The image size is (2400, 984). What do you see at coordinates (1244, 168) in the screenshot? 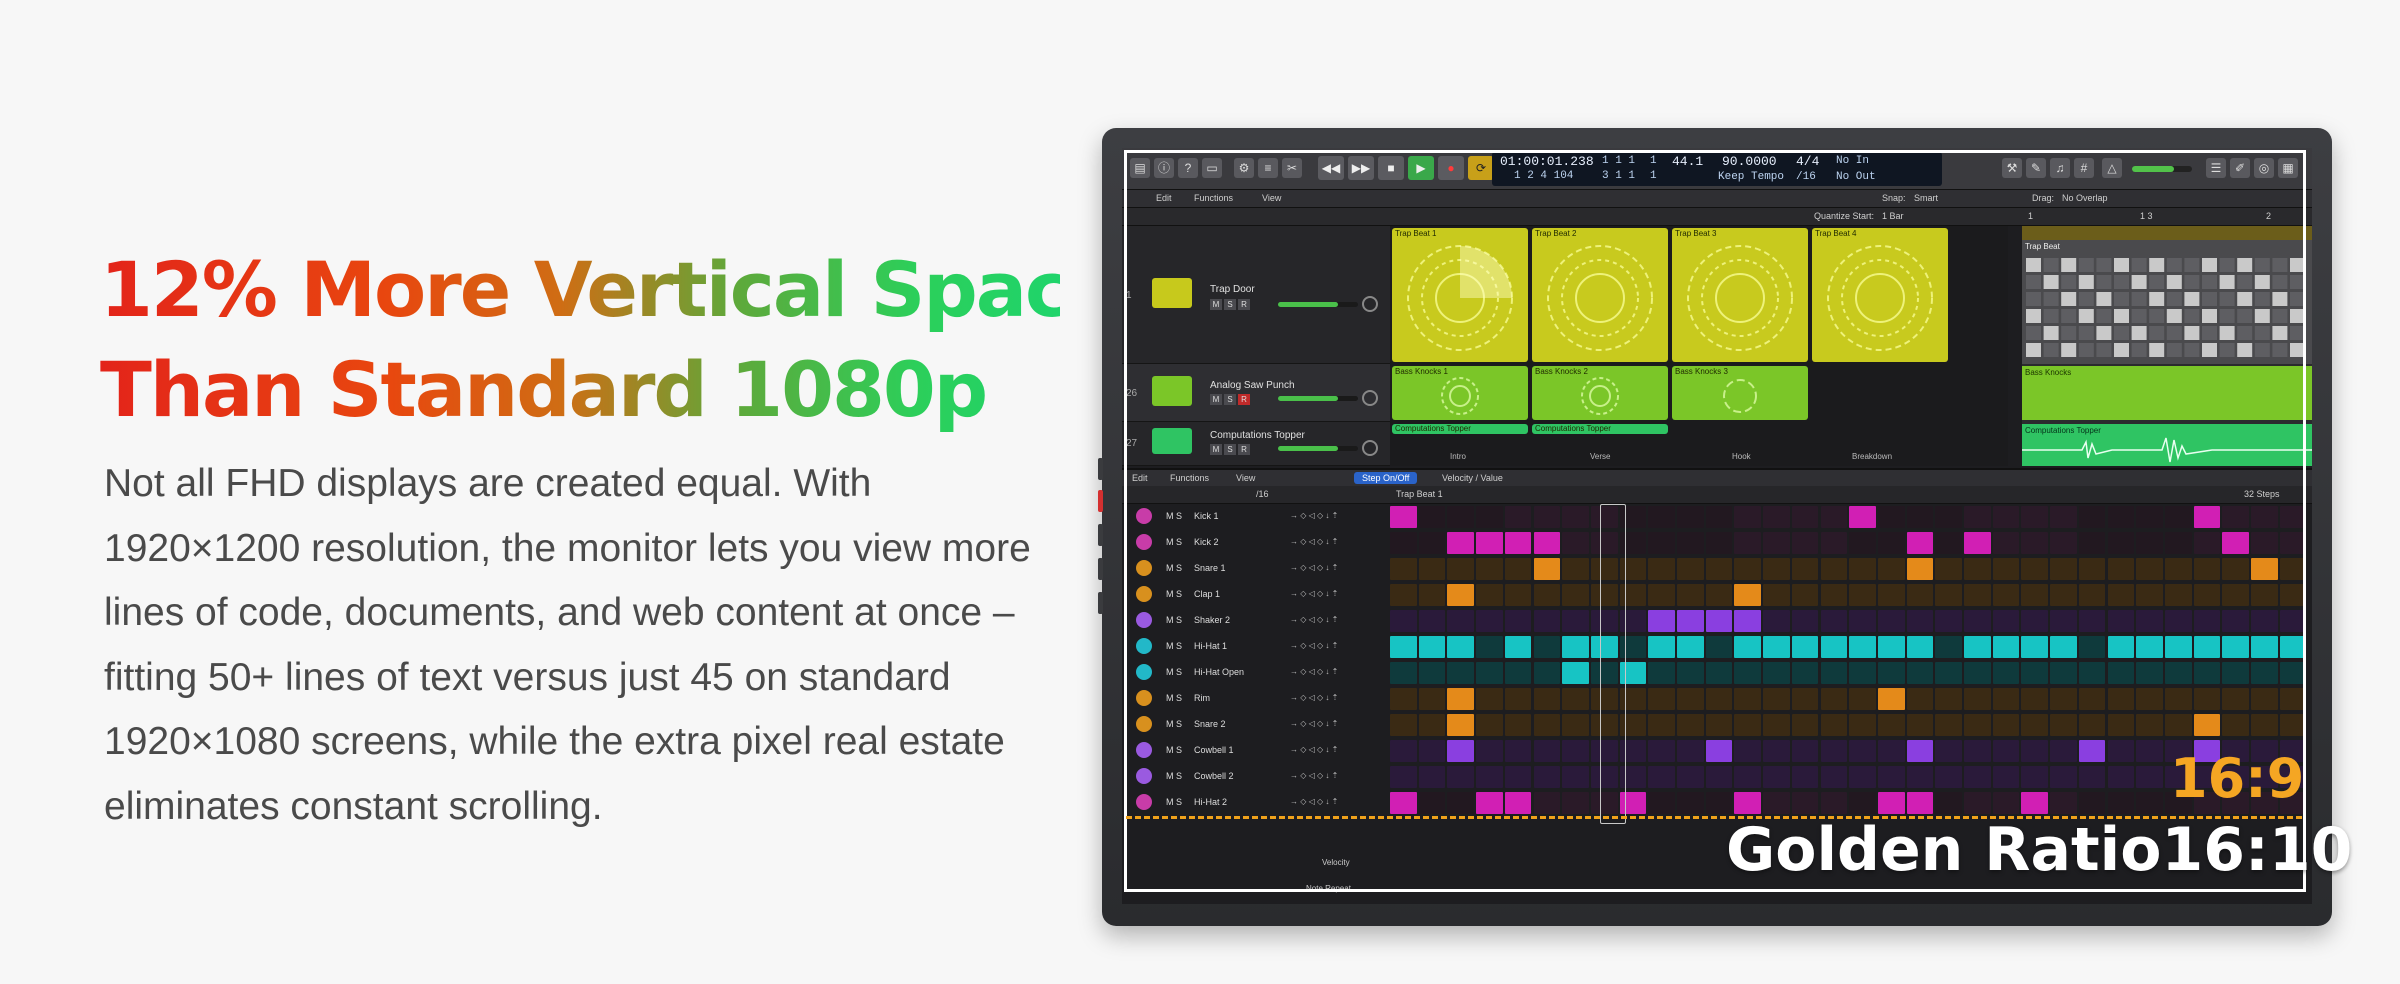
I see `settings-icon: ⚙` at bounding box center [1244, 168].